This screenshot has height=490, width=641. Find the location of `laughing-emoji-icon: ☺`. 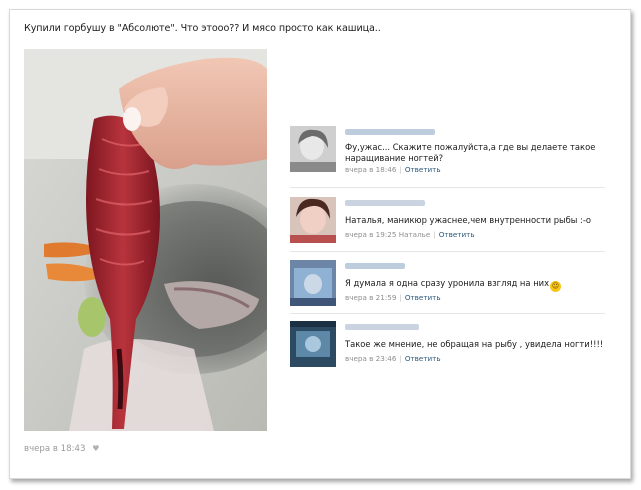

laughing-emoji-icon: ☺ is located at coordinates (556, 286).